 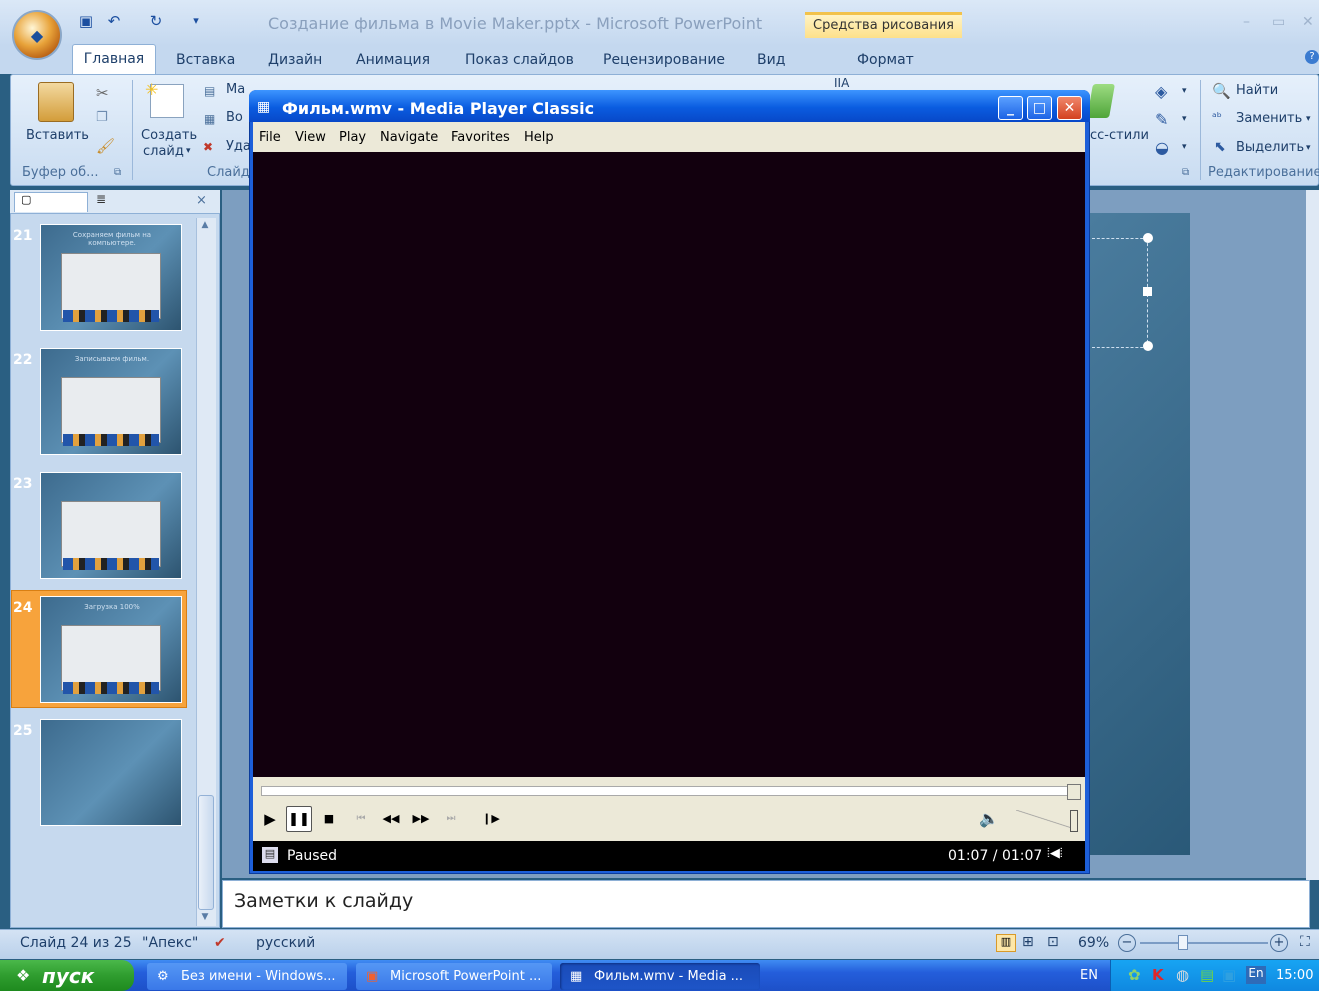 What do you see at coordinates (1028, 942) in the screenshot?
I see `sorter-view-icon: ⊞` at bounding box center [1028, 942].